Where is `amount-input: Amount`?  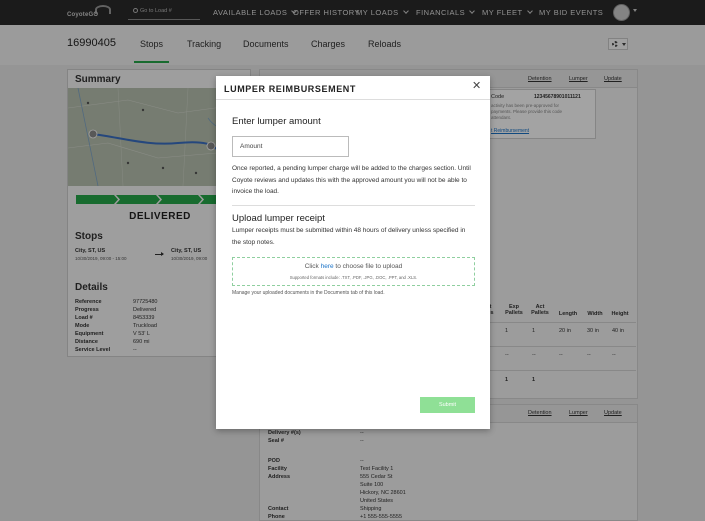 amount-input: Amount is located at coordinates (290, 146).